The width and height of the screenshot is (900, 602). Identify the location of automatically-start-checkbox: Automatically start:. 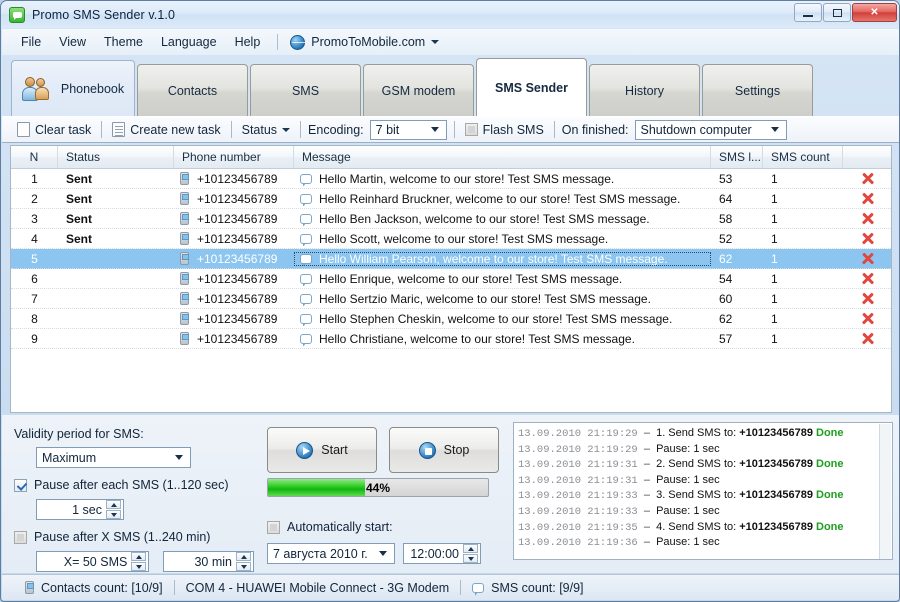
(374, 527).